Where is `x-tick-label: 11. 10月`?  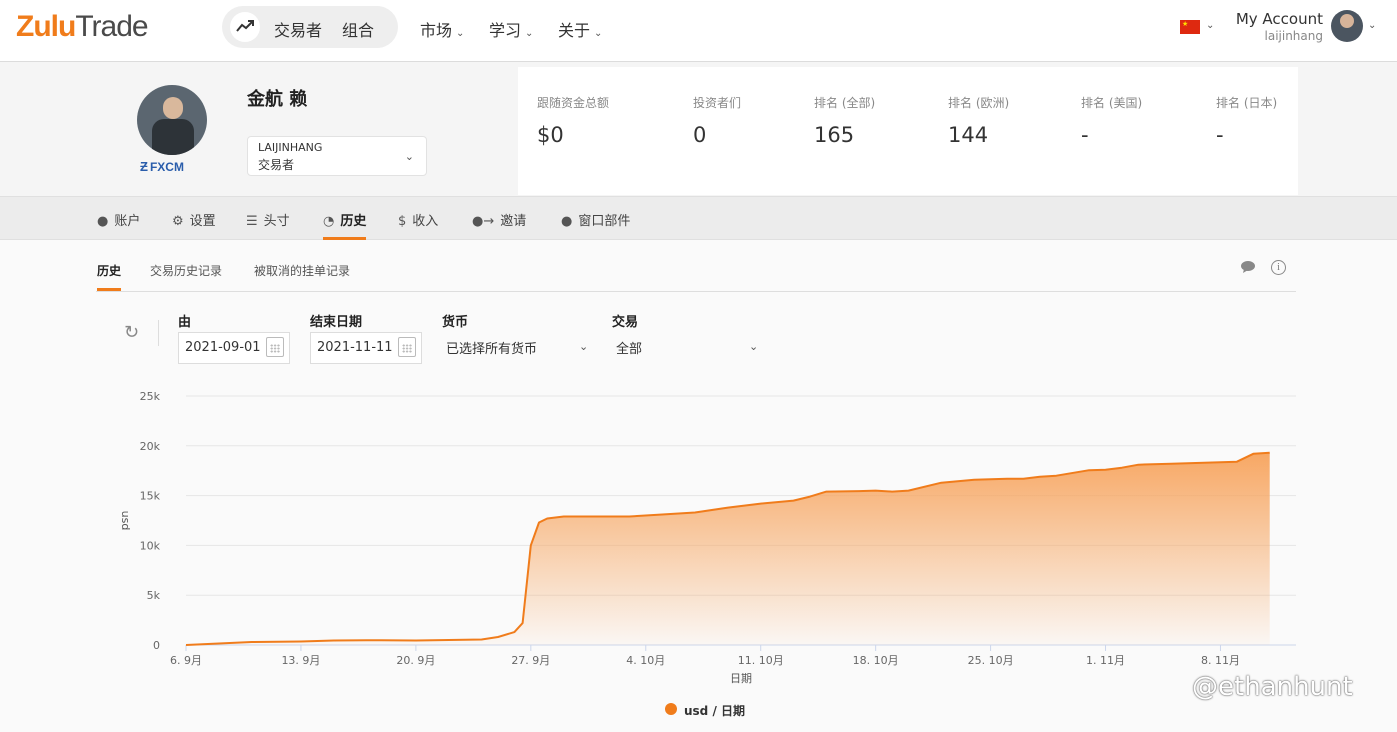 x-tick-label: 11. 10月 is located at coordinates (761, 660).